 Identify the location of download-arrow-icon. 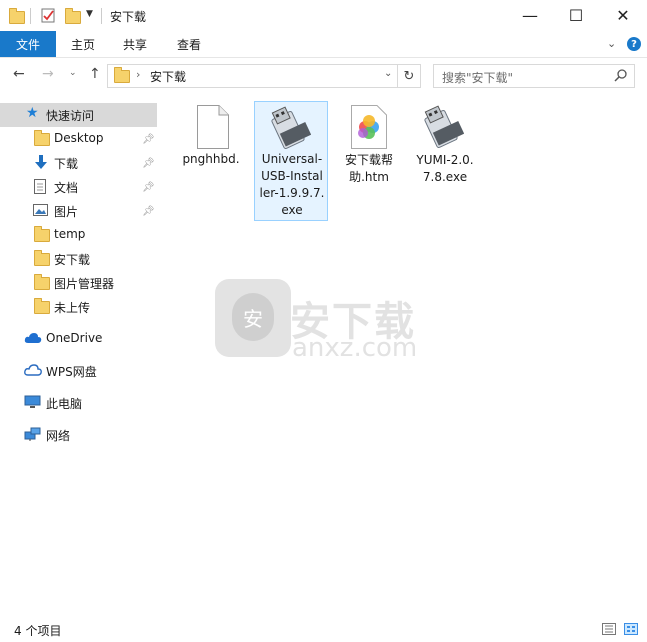
(41, 162).